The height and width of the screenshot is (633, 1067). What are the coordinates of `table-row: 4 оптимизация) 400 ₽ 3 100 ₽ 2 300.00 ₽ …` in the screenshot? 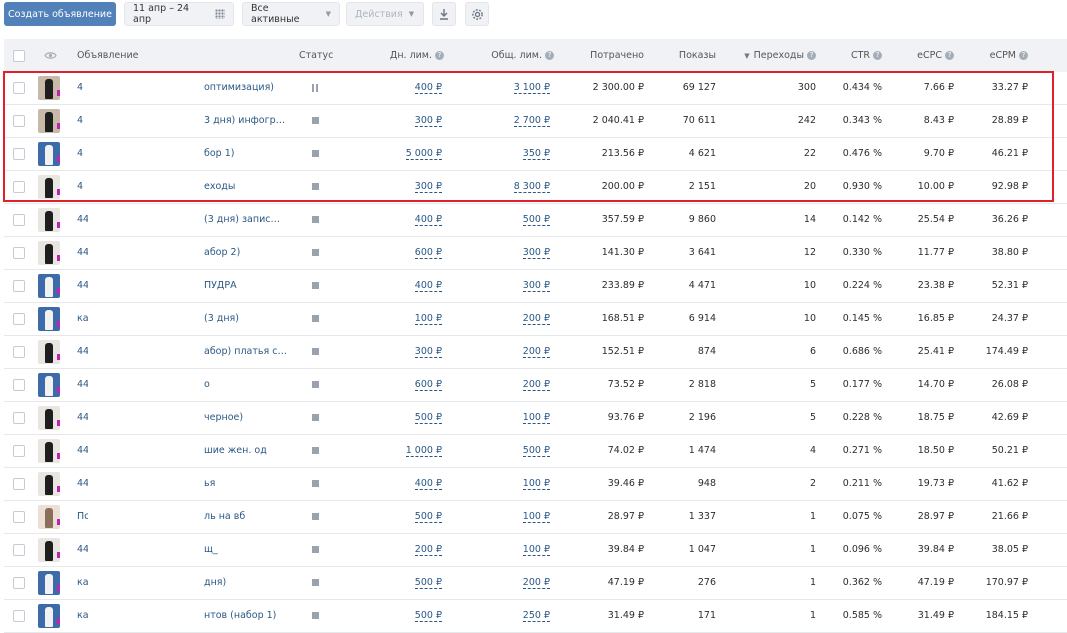 It's located at (535, 88).